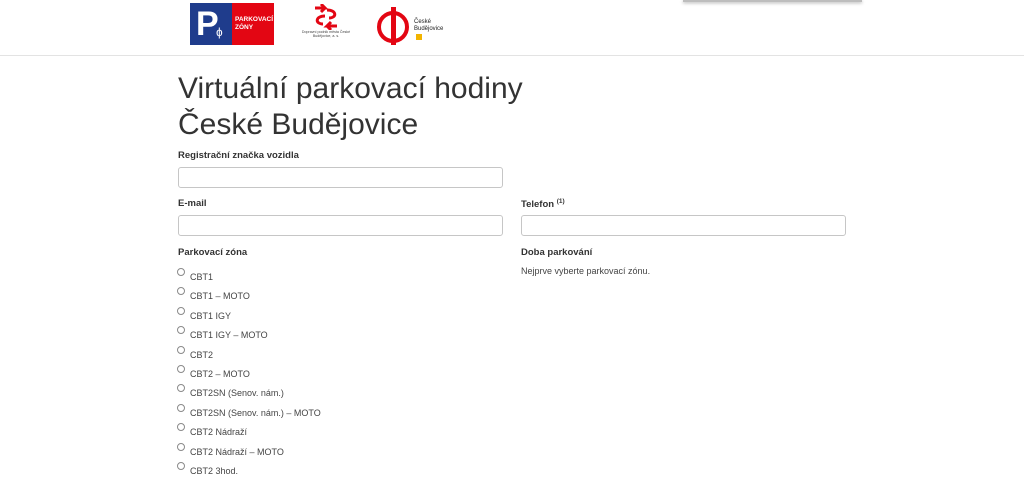 The image size is (1024, 485). I want to click on phone-label: Telefon (1), so click(543, 204).